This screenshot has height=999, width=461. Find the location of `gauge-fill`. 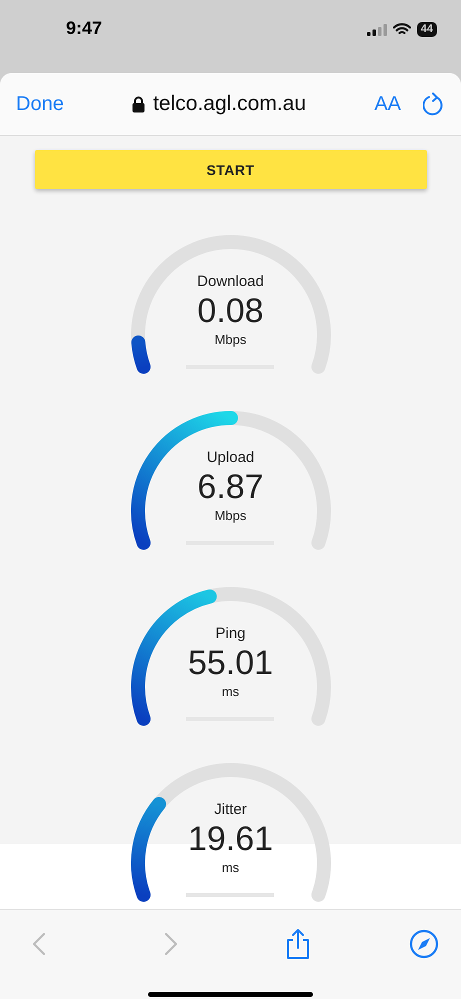

gauge-fill is located at coordinates (140, 355).